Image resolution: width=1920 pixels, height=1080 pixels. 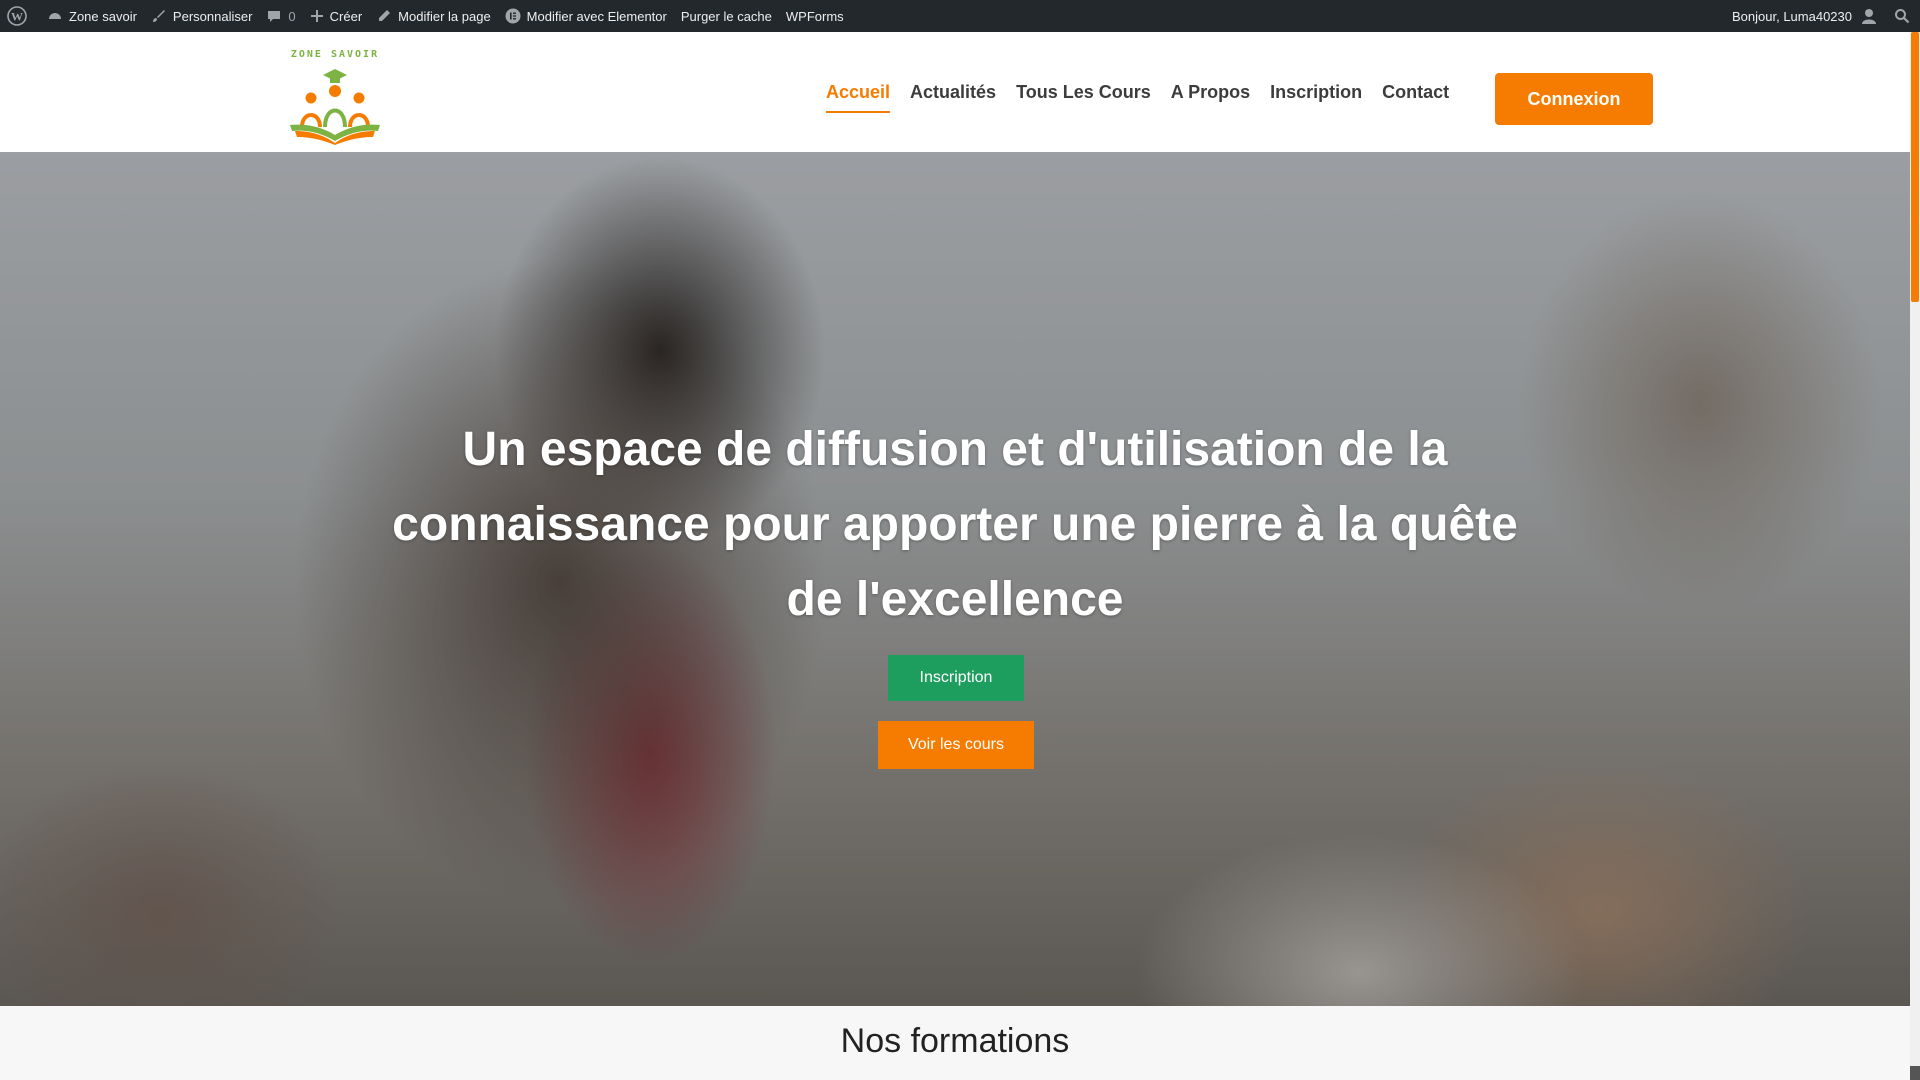 I want to click on admin-bar-purge-label: Purger le cache, so click(x=726, y=16).